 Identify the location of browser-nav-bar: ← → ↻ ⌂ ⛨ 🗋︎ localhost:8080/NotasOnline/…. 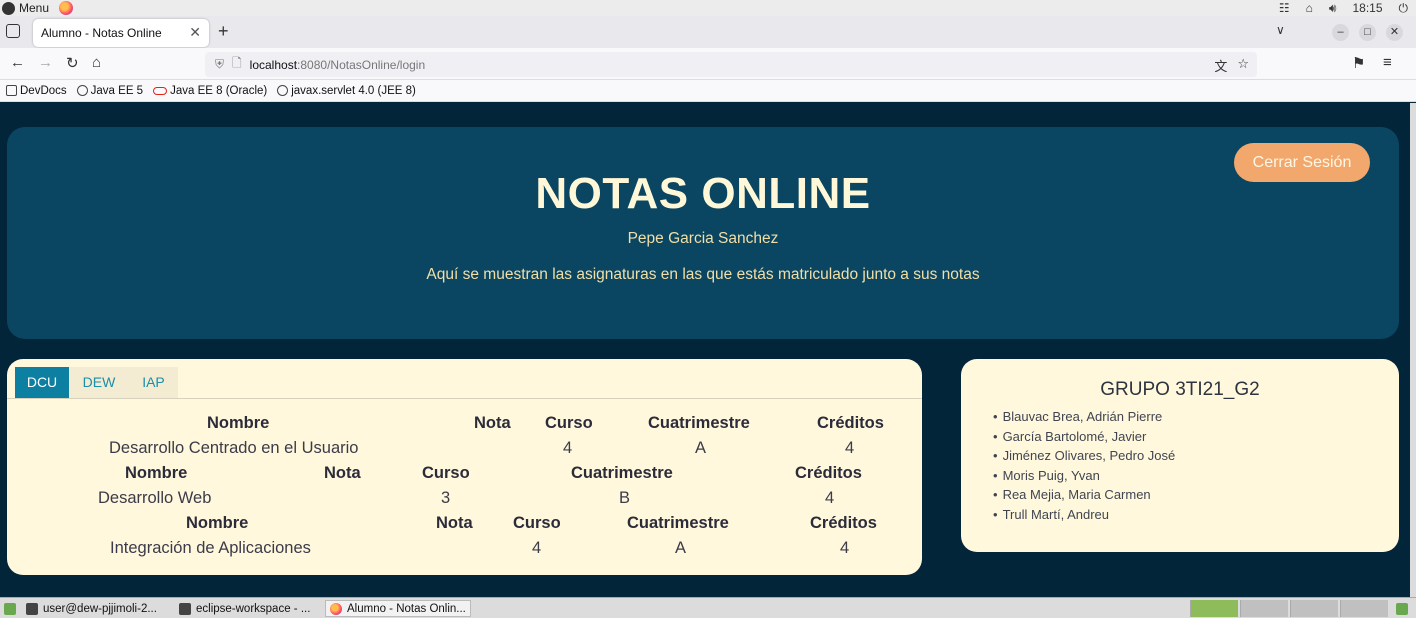
(708, 64).